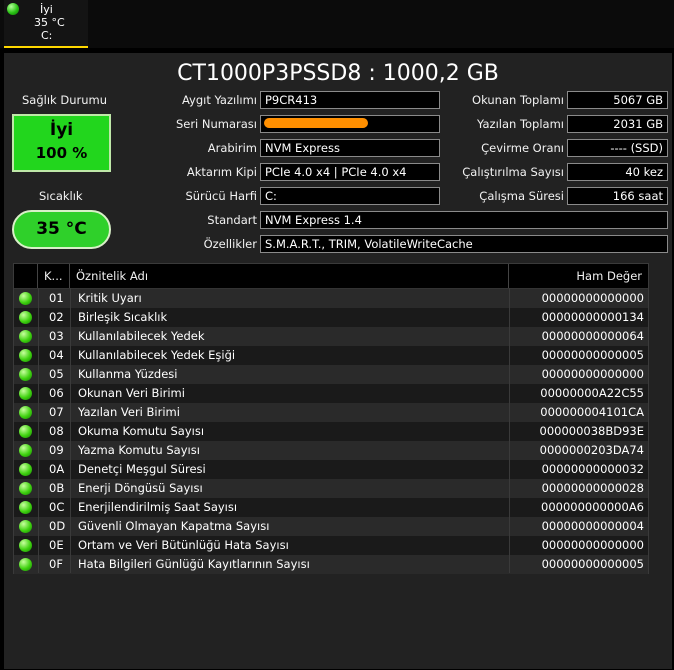 This screenshot has height=670, width=674. What do you see at coordinates (592, 469) in the screenshot?
I see `attribute-raw-value: 00000000000032` at bounding box center [592, 469].